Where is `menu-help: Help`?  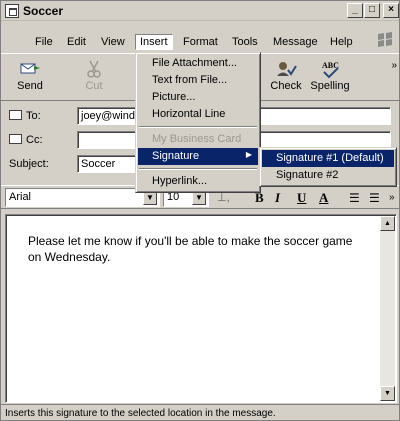
menu-help: Help is located at coordinates (341, 43).